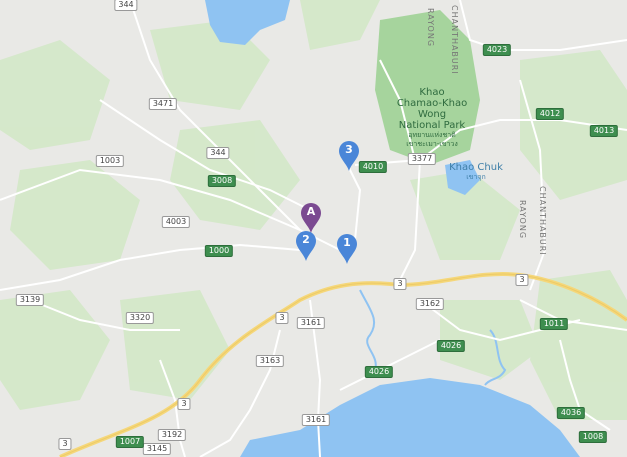  What do you see at coordinates (422, 159) in the screenshot?
I see `route-shield: 3377` at bounding box center [422, 159].